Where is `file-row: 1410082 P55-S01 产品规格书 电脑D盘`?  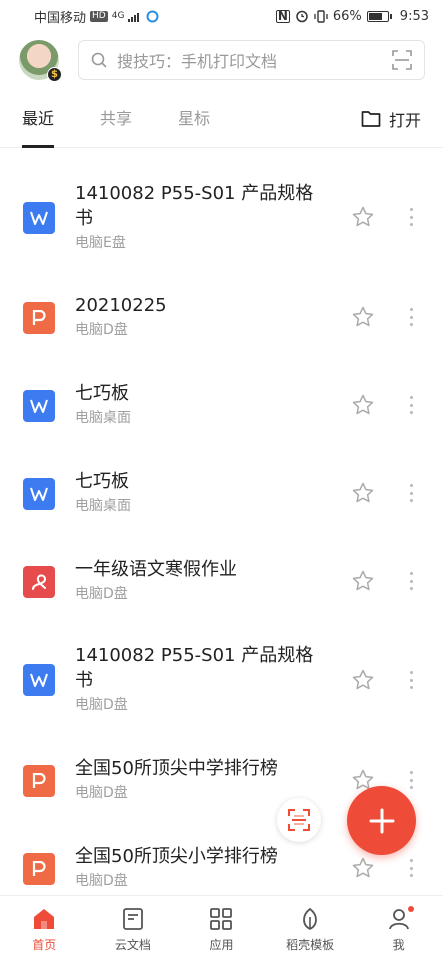
file-row: 1410082 P55-S01 产品规格书 电脑D盘 is located at coordinates (221, 683).